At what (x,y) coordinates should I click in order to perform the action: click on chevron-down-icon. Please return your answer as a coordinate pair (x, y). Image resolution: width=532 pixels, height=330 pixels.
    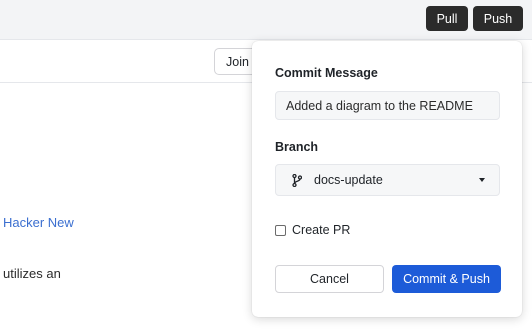
    Looking at the image, I should click on (482, 180).